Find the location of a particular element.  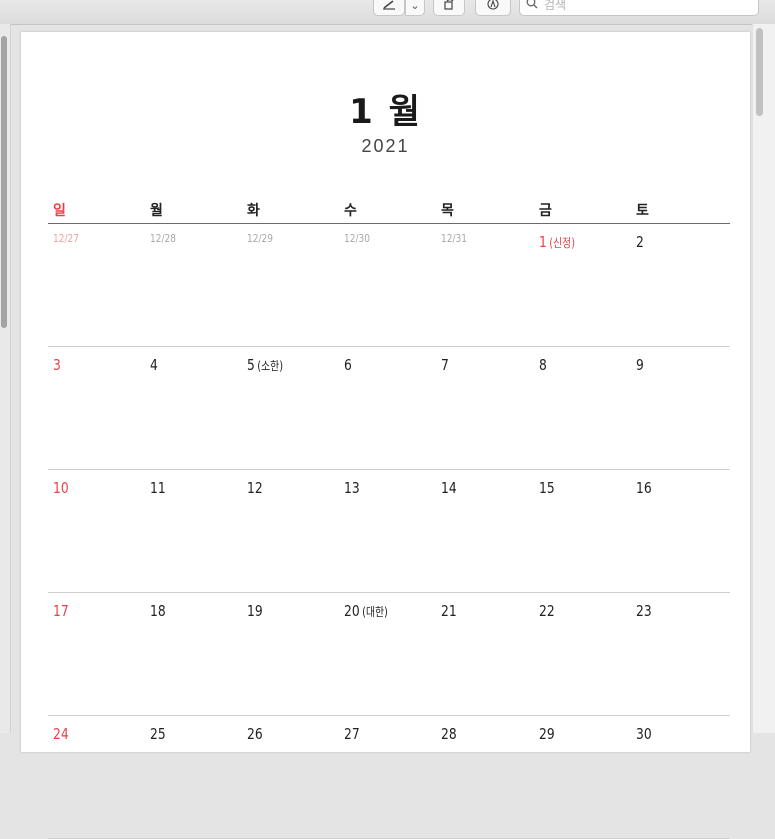

day-note: (대한) is located at coordinates (375, 612).